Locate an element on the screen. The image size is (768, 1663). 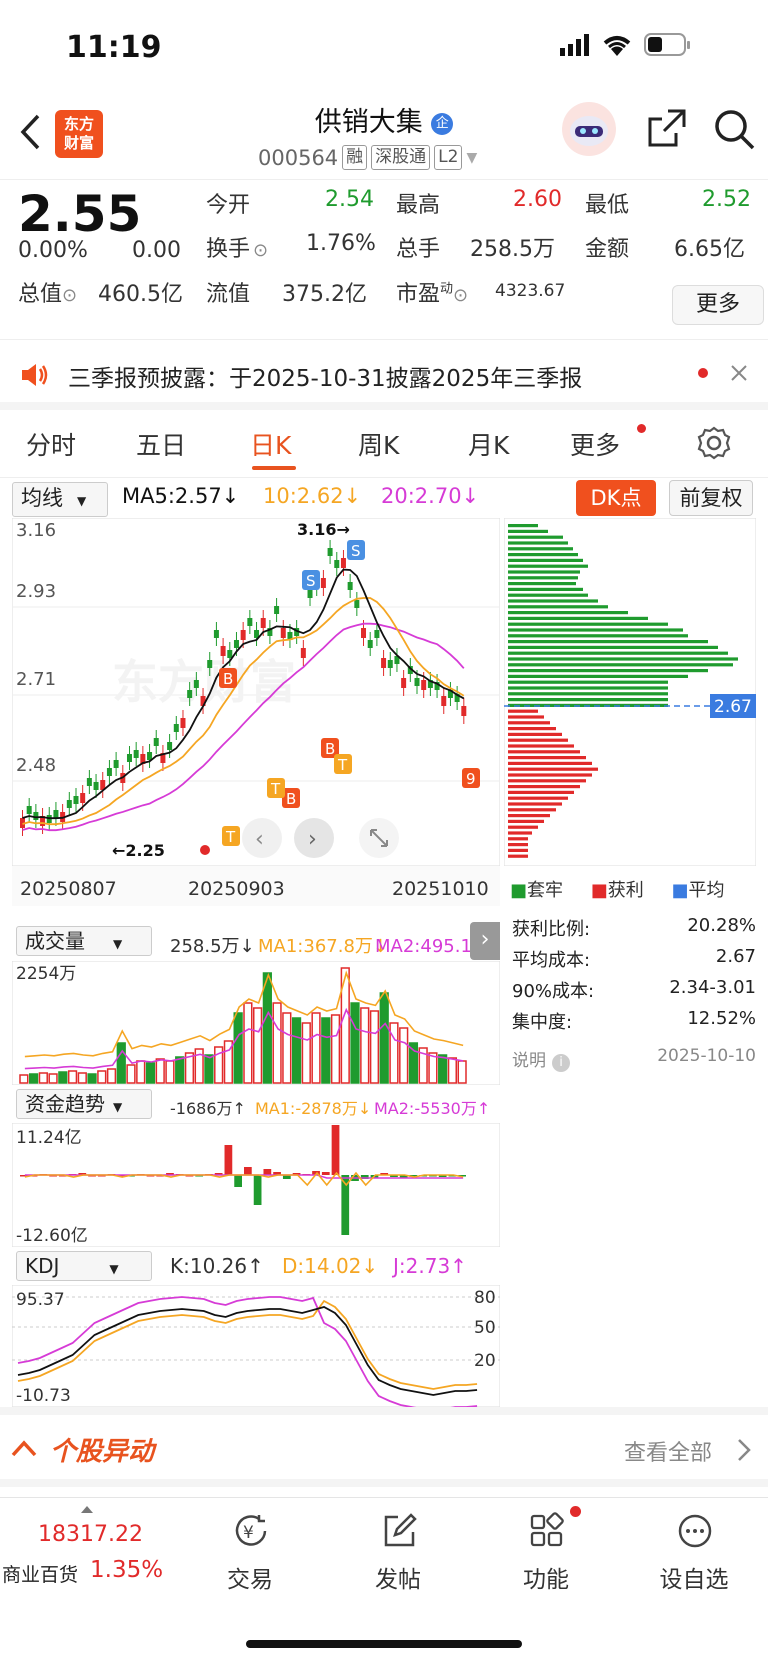
tab-weekly-k: 周K is located at coordinates (378, 444).